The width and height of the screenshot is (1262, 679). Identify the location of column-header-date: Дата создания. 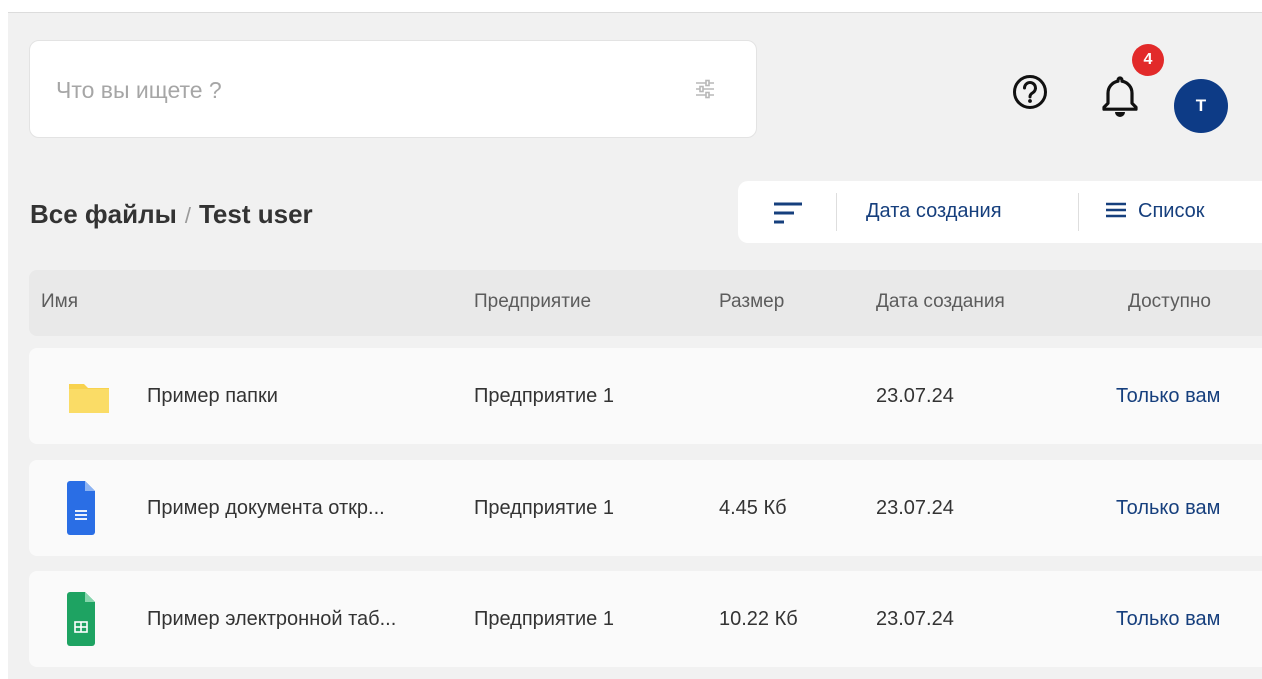
(940, 302).